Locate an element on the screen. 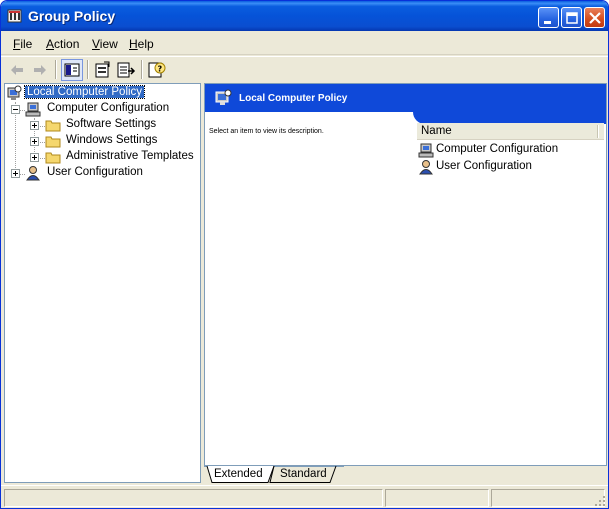 The image size is (609, 509). tab-extended-label: Extended is located at coordinates (238, 474).